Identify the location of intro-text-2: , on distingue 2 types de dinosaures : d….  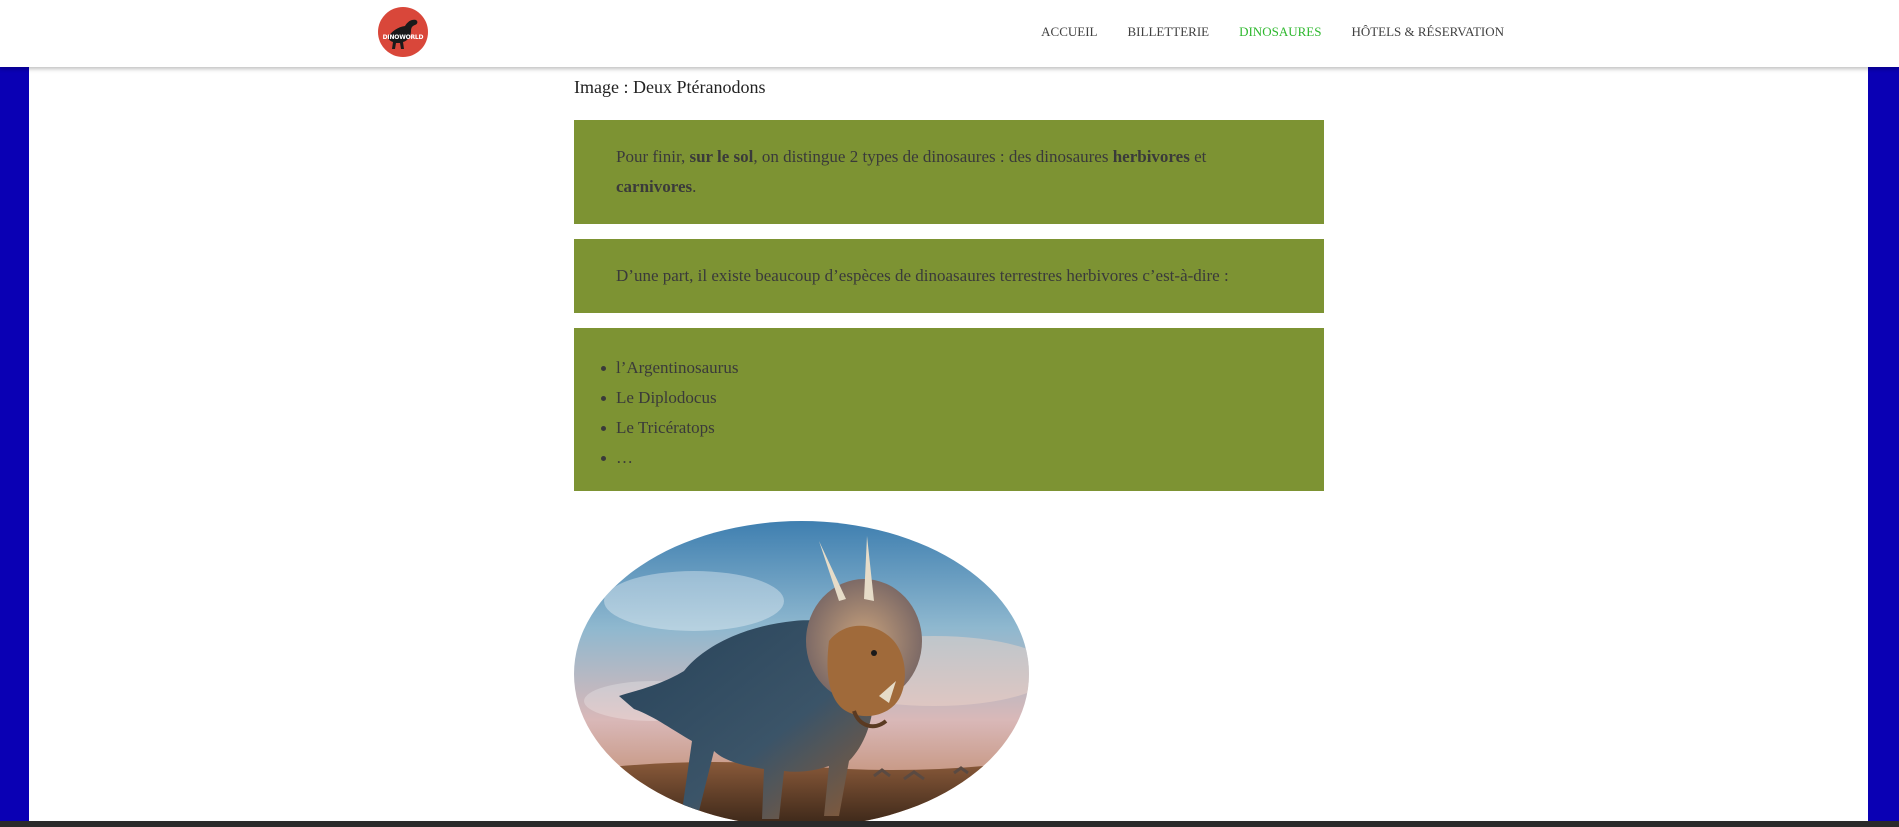
(933, 156).